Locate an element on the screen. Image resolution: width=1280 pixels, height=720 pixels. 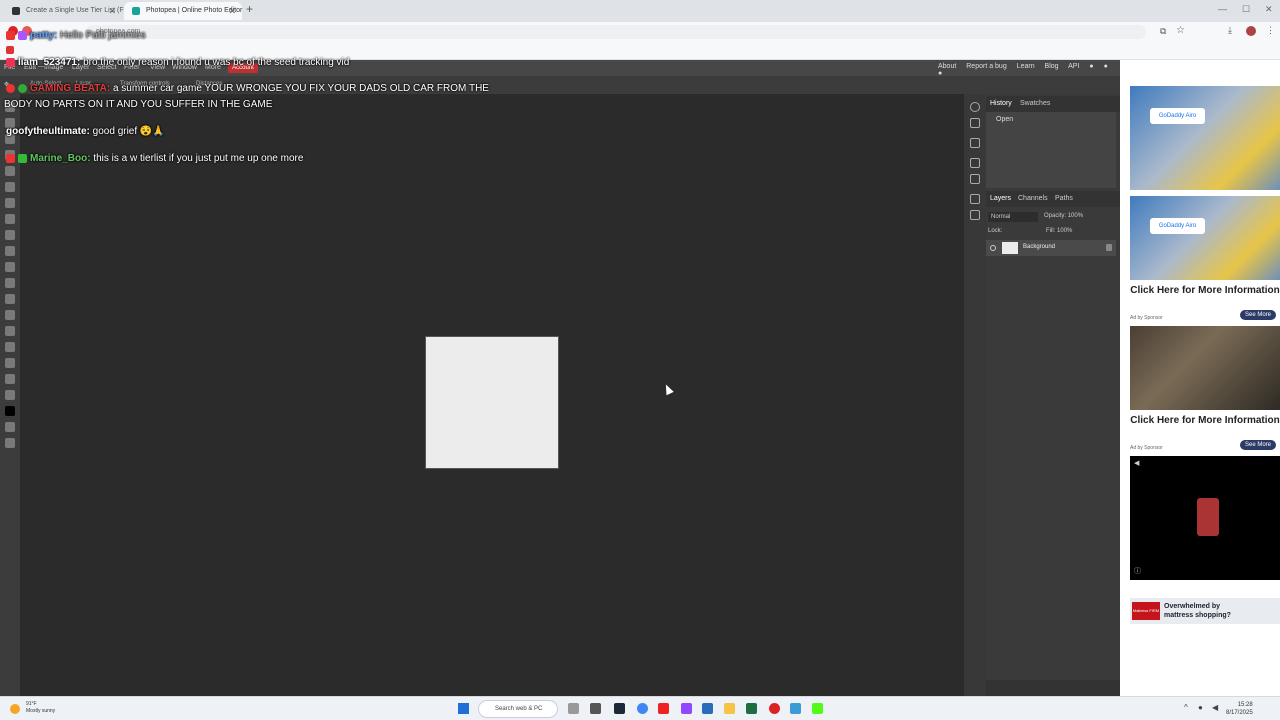
ad-text: Overwhelmed by mattress shopping? is located at coordinates (1204, 611).